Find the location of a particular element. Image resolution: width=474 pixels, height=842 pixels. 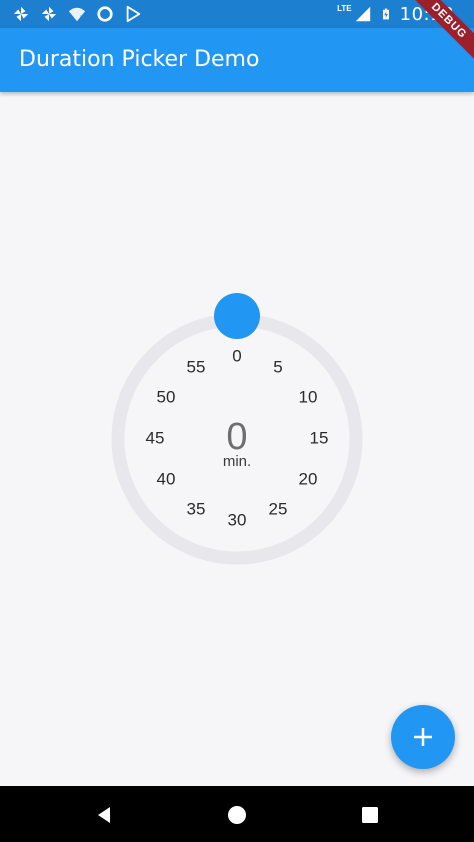

duration-value: 0 is located at coordinates (236, 437).